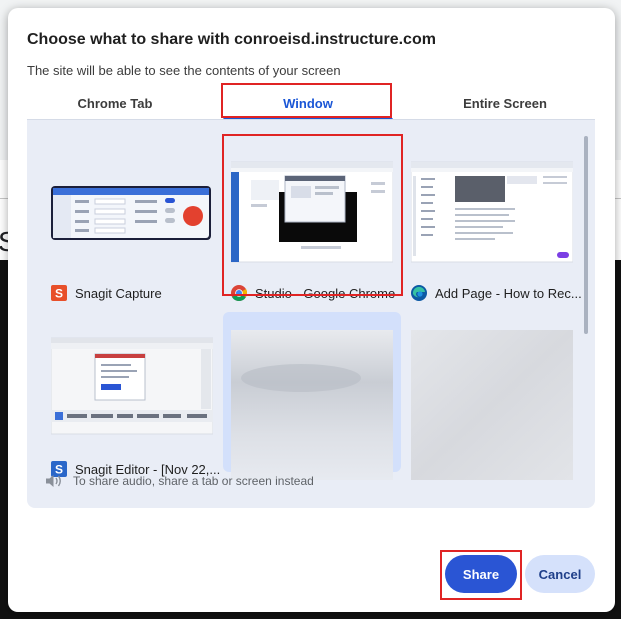  What do you see at coordinates (419, 293) in the screenshot?
I see `edge-icon` at bounding box center [419, 293].